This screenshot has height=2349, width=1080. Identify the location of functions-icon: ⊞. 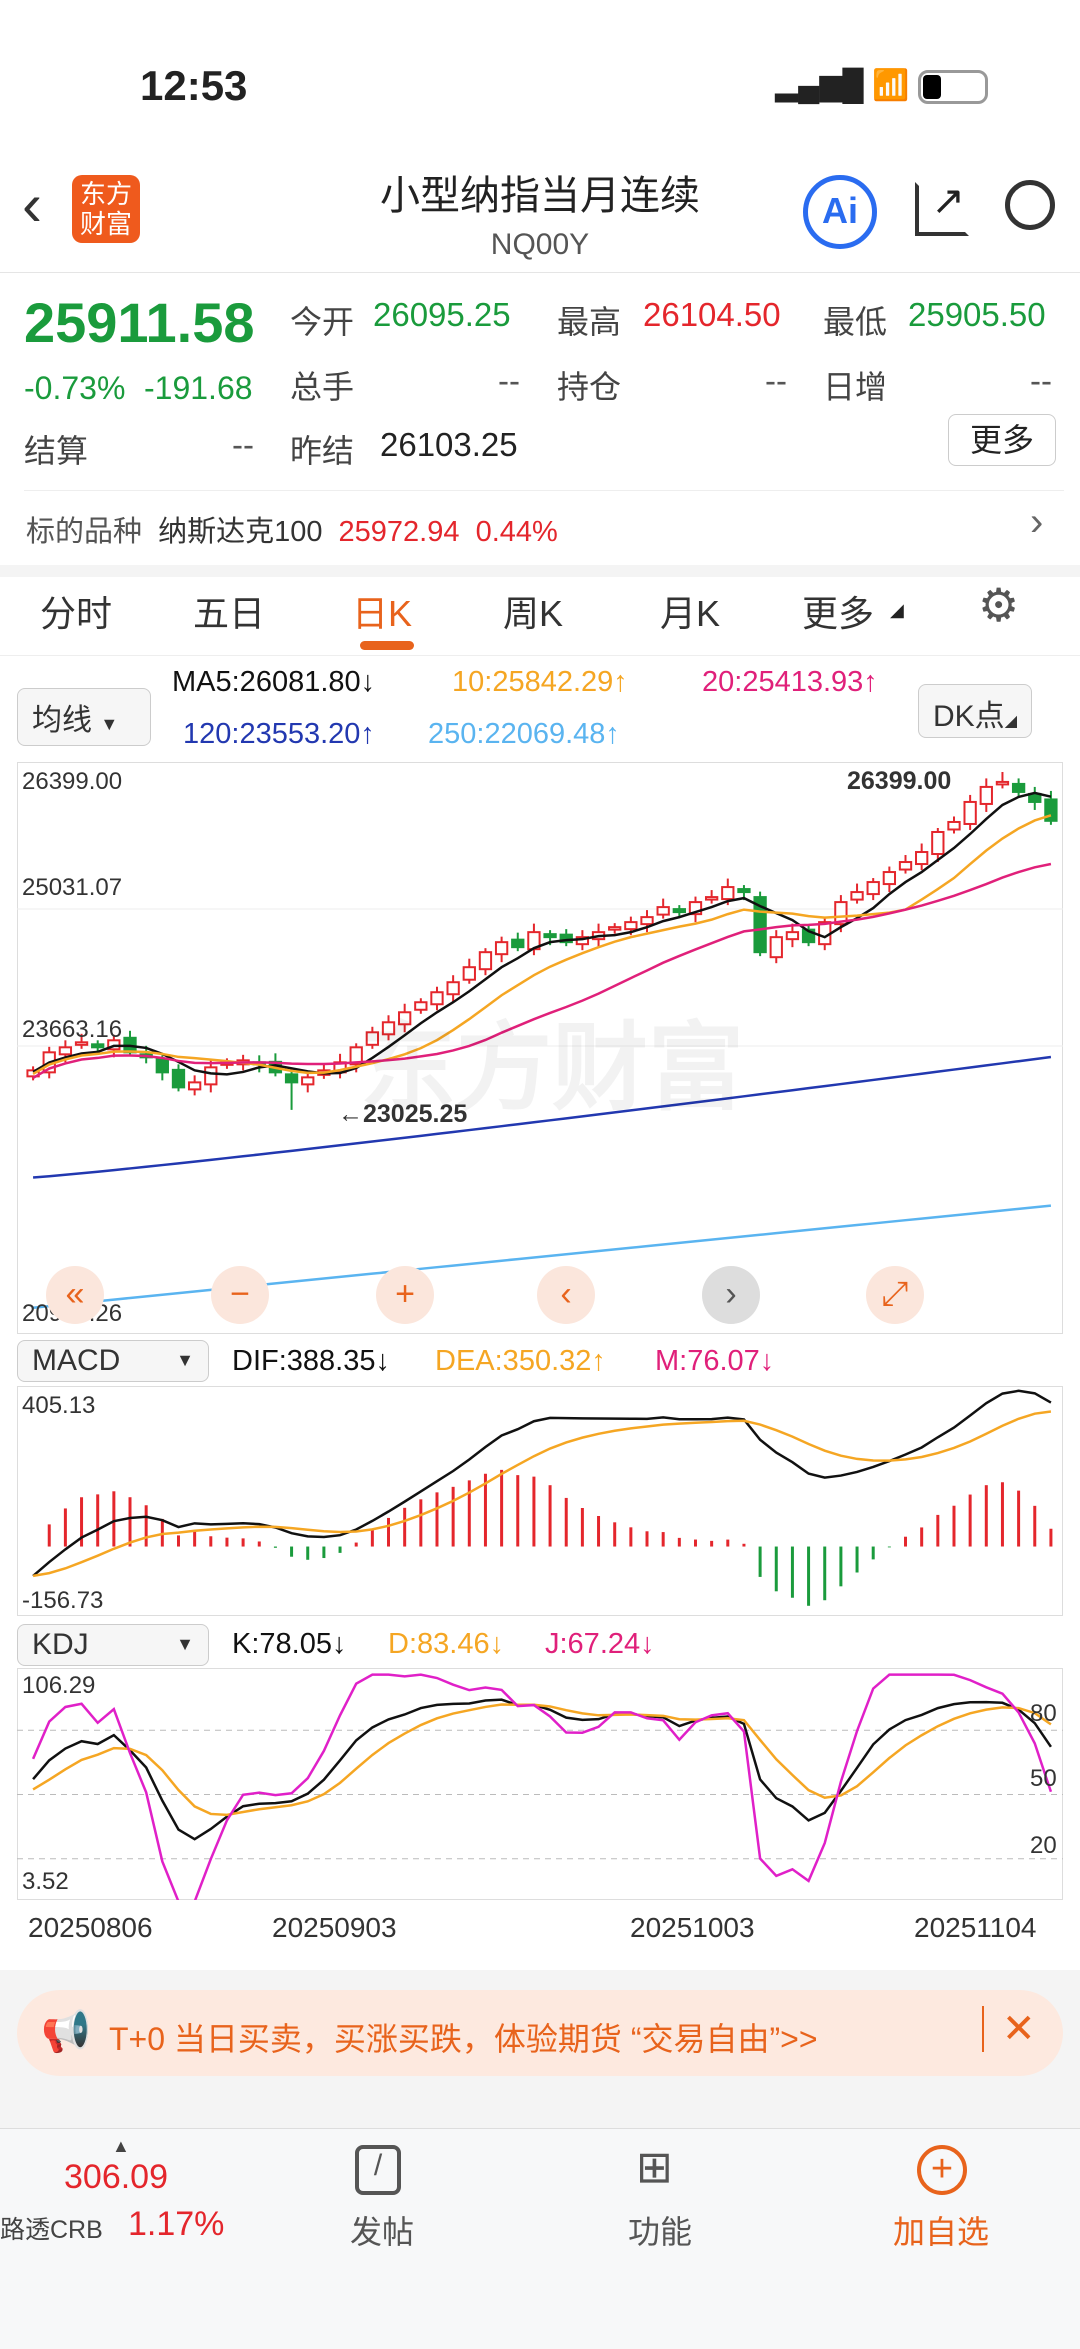
(654, 2167).